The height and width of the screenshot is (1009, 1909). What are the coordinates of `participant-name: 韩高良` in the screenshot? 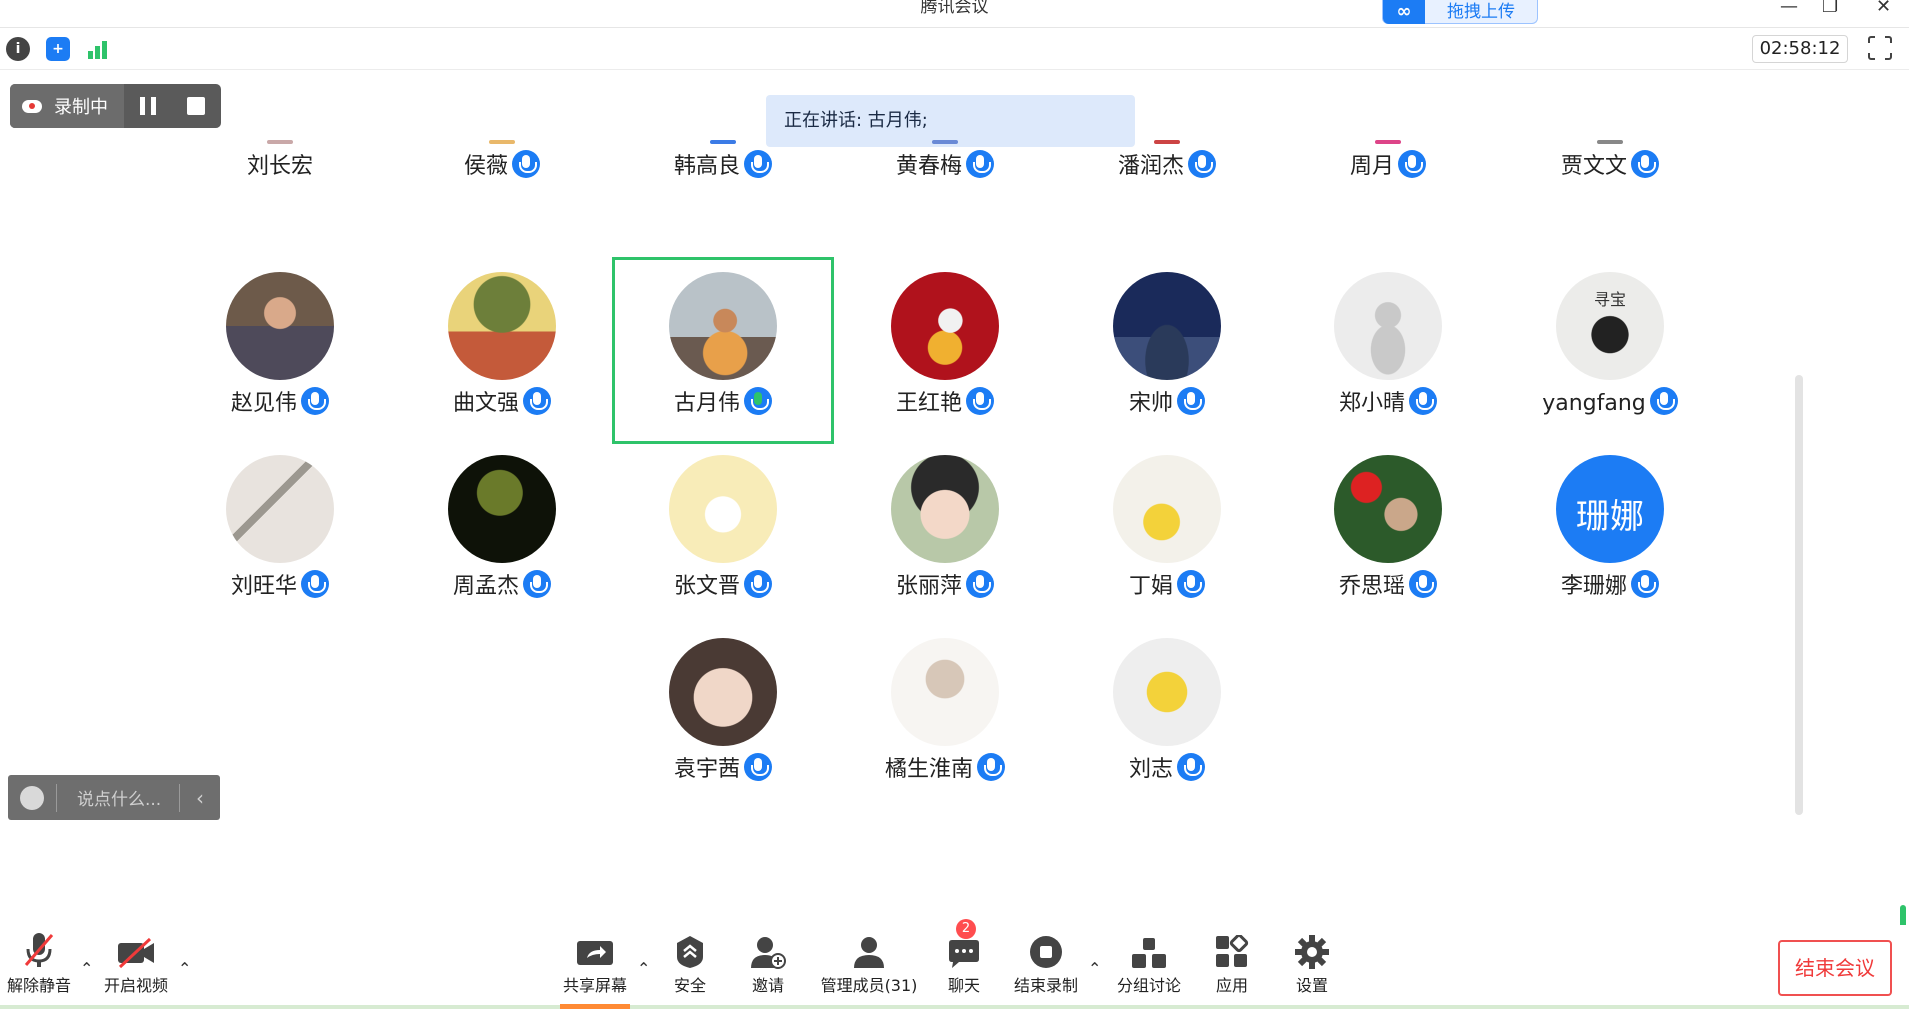 It's located at (706, 166).